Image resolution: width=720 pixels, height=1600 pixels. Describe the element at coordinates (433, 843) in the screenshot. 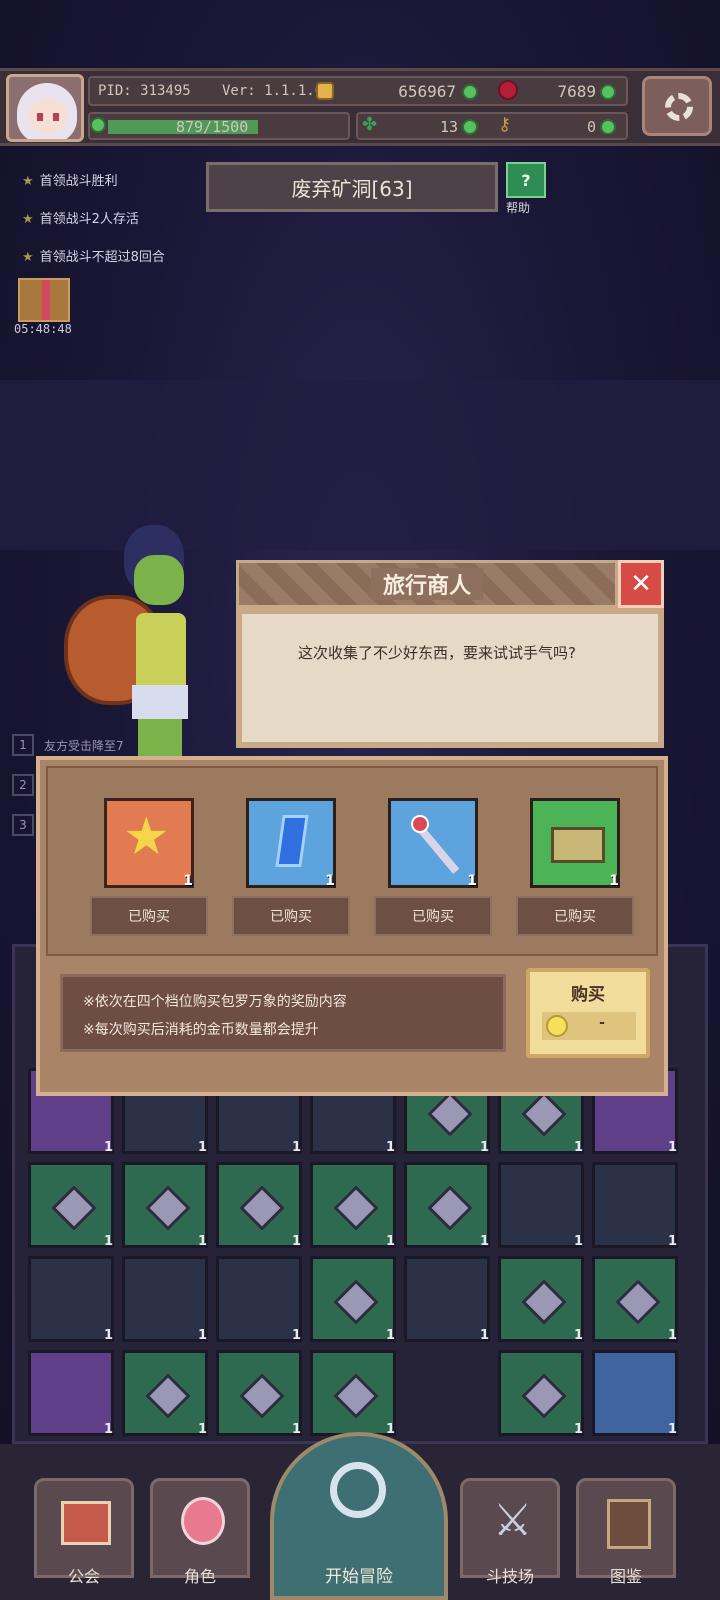

I see `shop-slot-wand: 1` at that location.